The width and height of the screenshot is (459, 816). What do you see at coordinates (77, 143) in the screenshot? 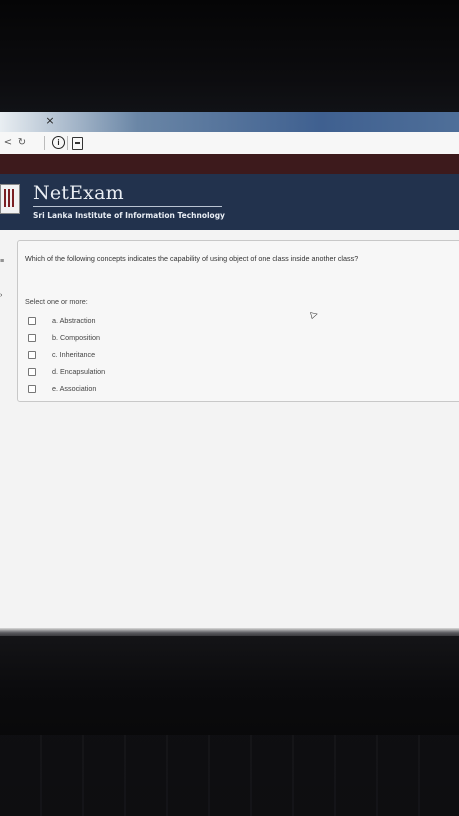
I see `page-icon` at bounding box center [77, 143].